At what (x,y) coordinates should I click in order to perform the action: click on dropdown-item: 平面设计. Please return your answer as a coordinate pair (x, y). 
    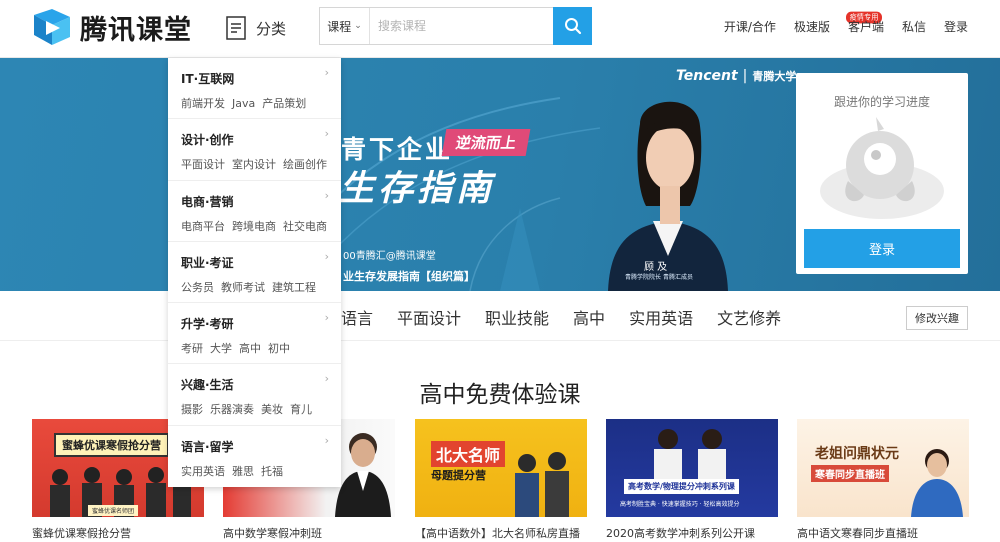
    Looking at the image, I should click on (203, 164).